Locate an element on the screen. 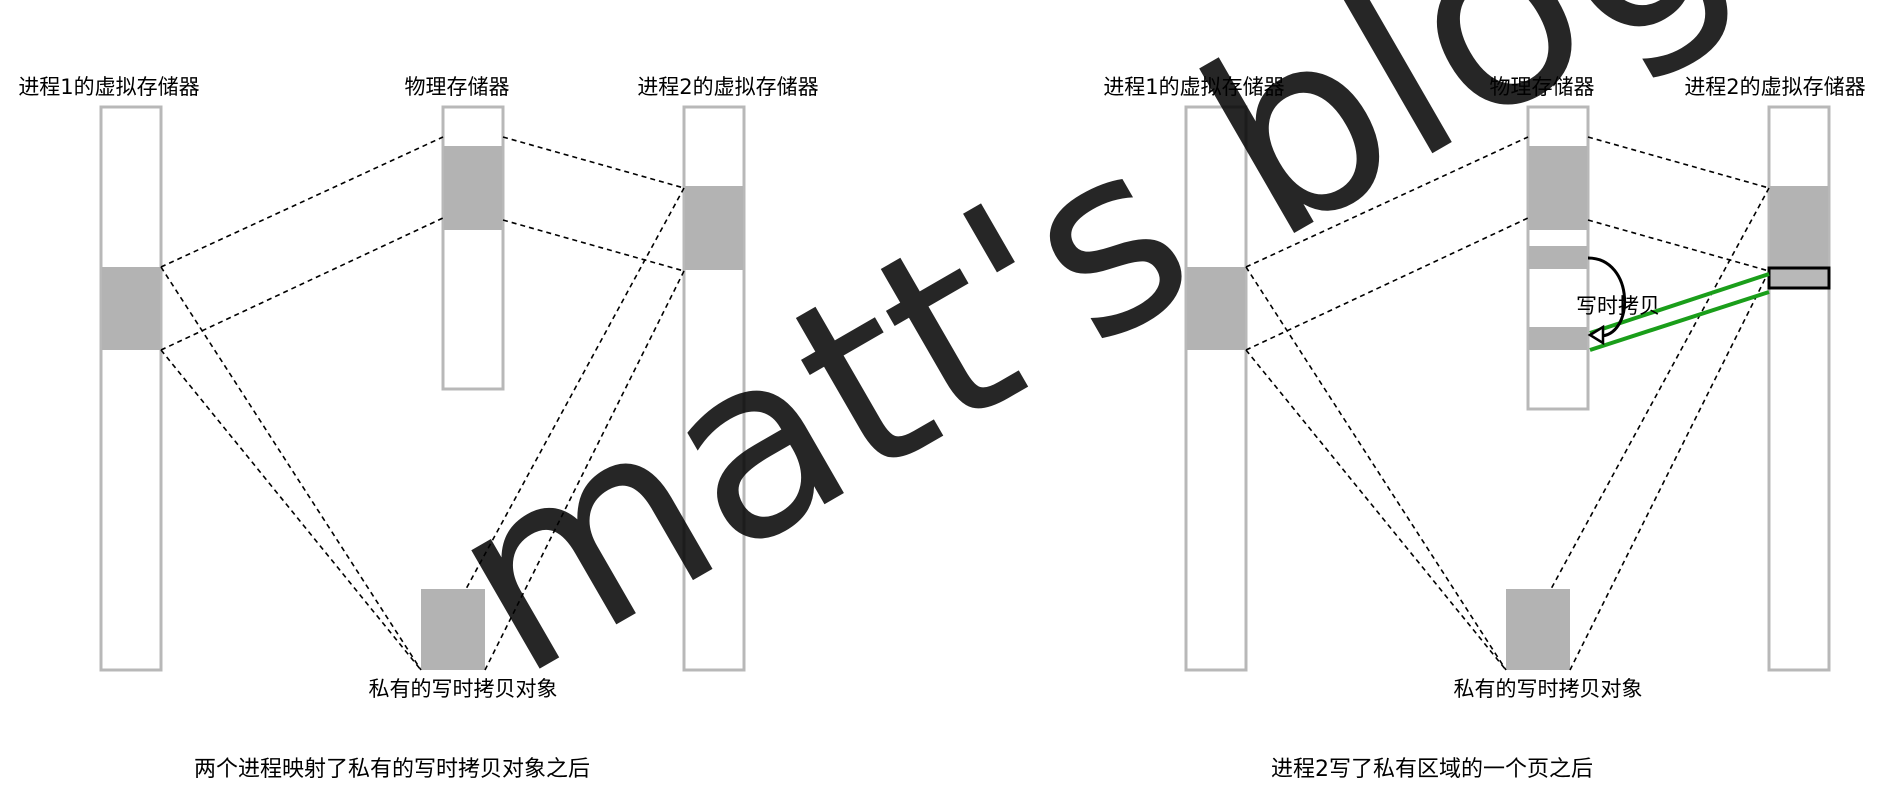 This screenshot has width=1882, height=788. right-caption: 进程2写了私有区域的一个页之后 is located at coordinates (1432, 769).